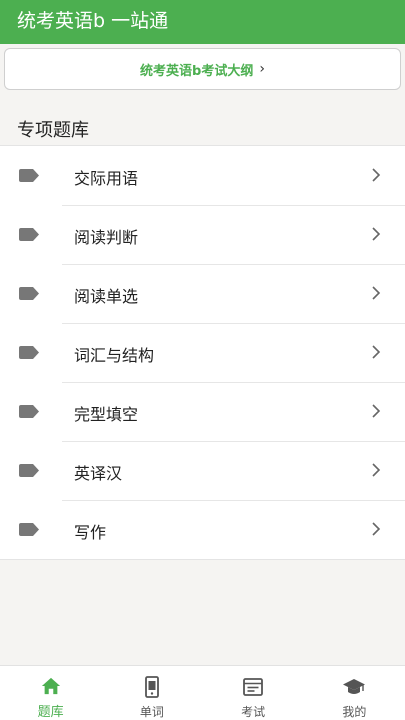  Describe the element at coordinates (202, 470) in the screenshot. I see `category-item-translation: 英译汉` at that location.